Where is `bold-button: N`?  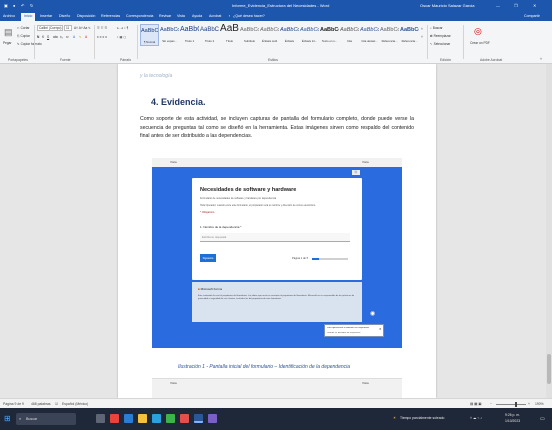 bold-button: N is located at coordinates (38, 37).